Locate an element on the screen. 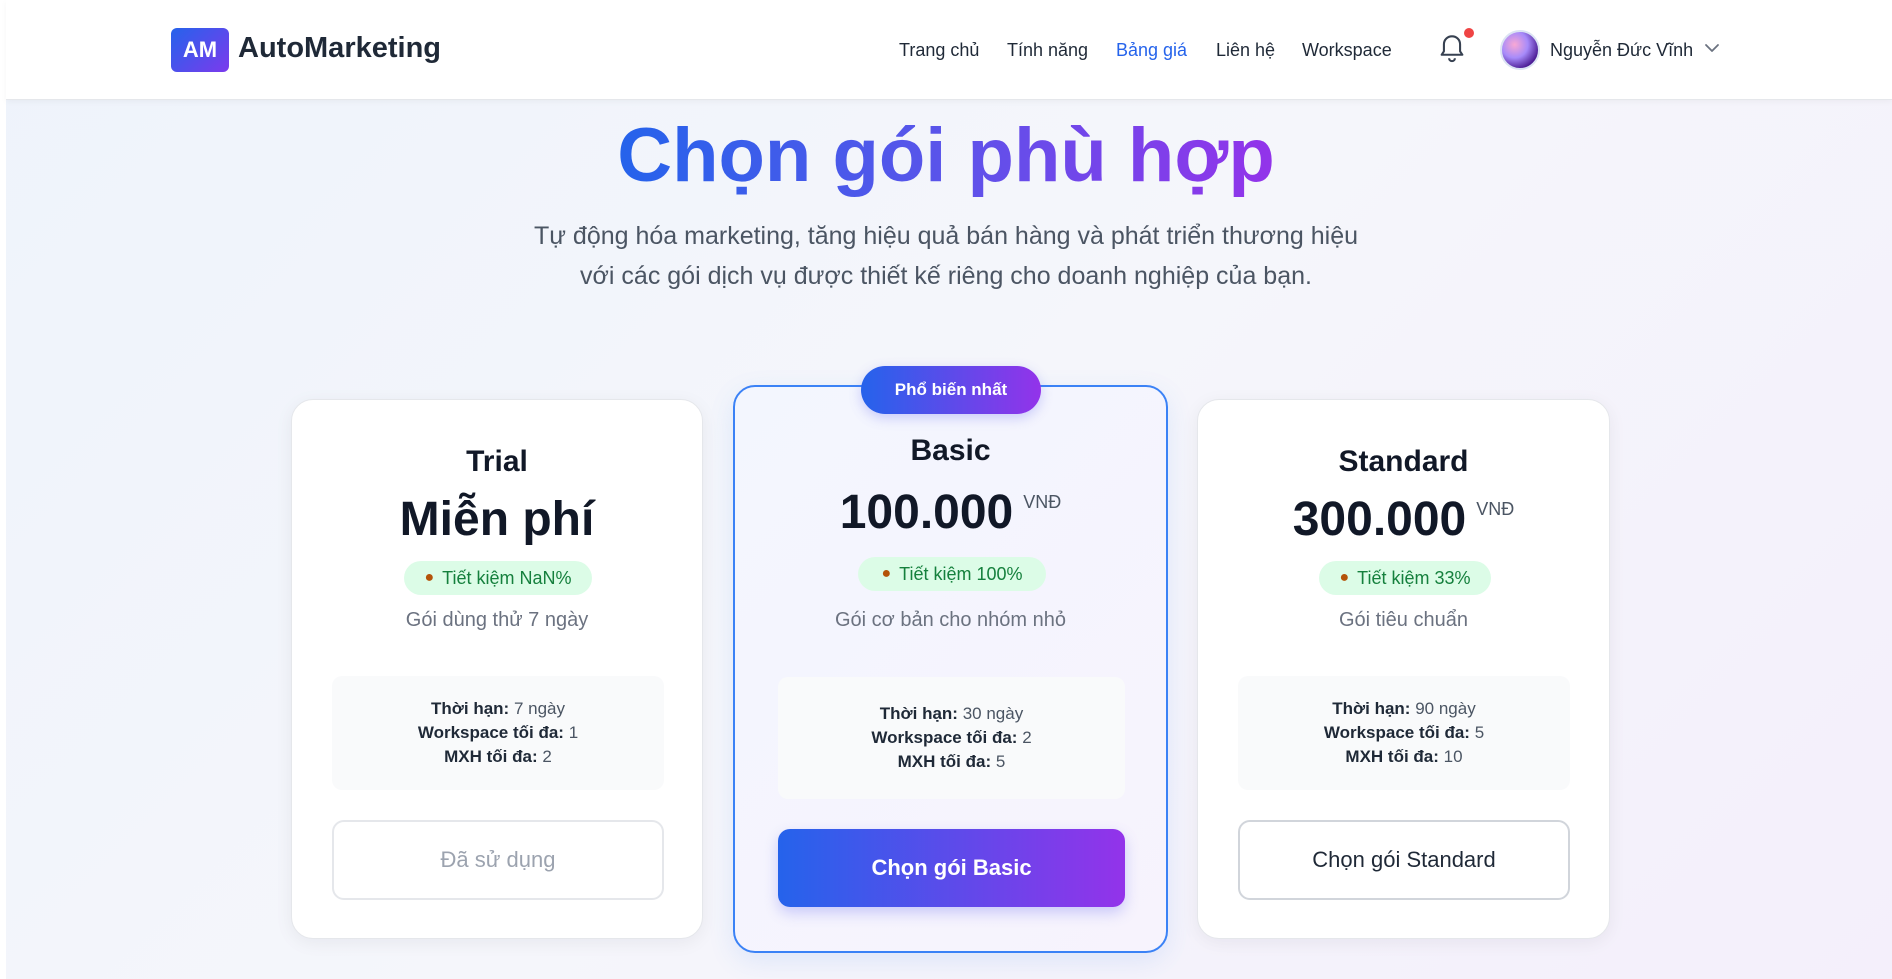  plan-description: Gói tiêu chuẩn is located at coordinates (1403, 620).